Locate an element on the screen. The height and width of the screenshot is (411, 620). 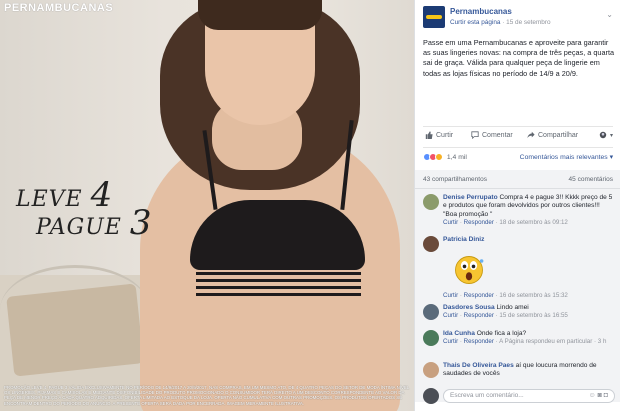
comments-count: 45 comentários is located at coordinates (591, 179).